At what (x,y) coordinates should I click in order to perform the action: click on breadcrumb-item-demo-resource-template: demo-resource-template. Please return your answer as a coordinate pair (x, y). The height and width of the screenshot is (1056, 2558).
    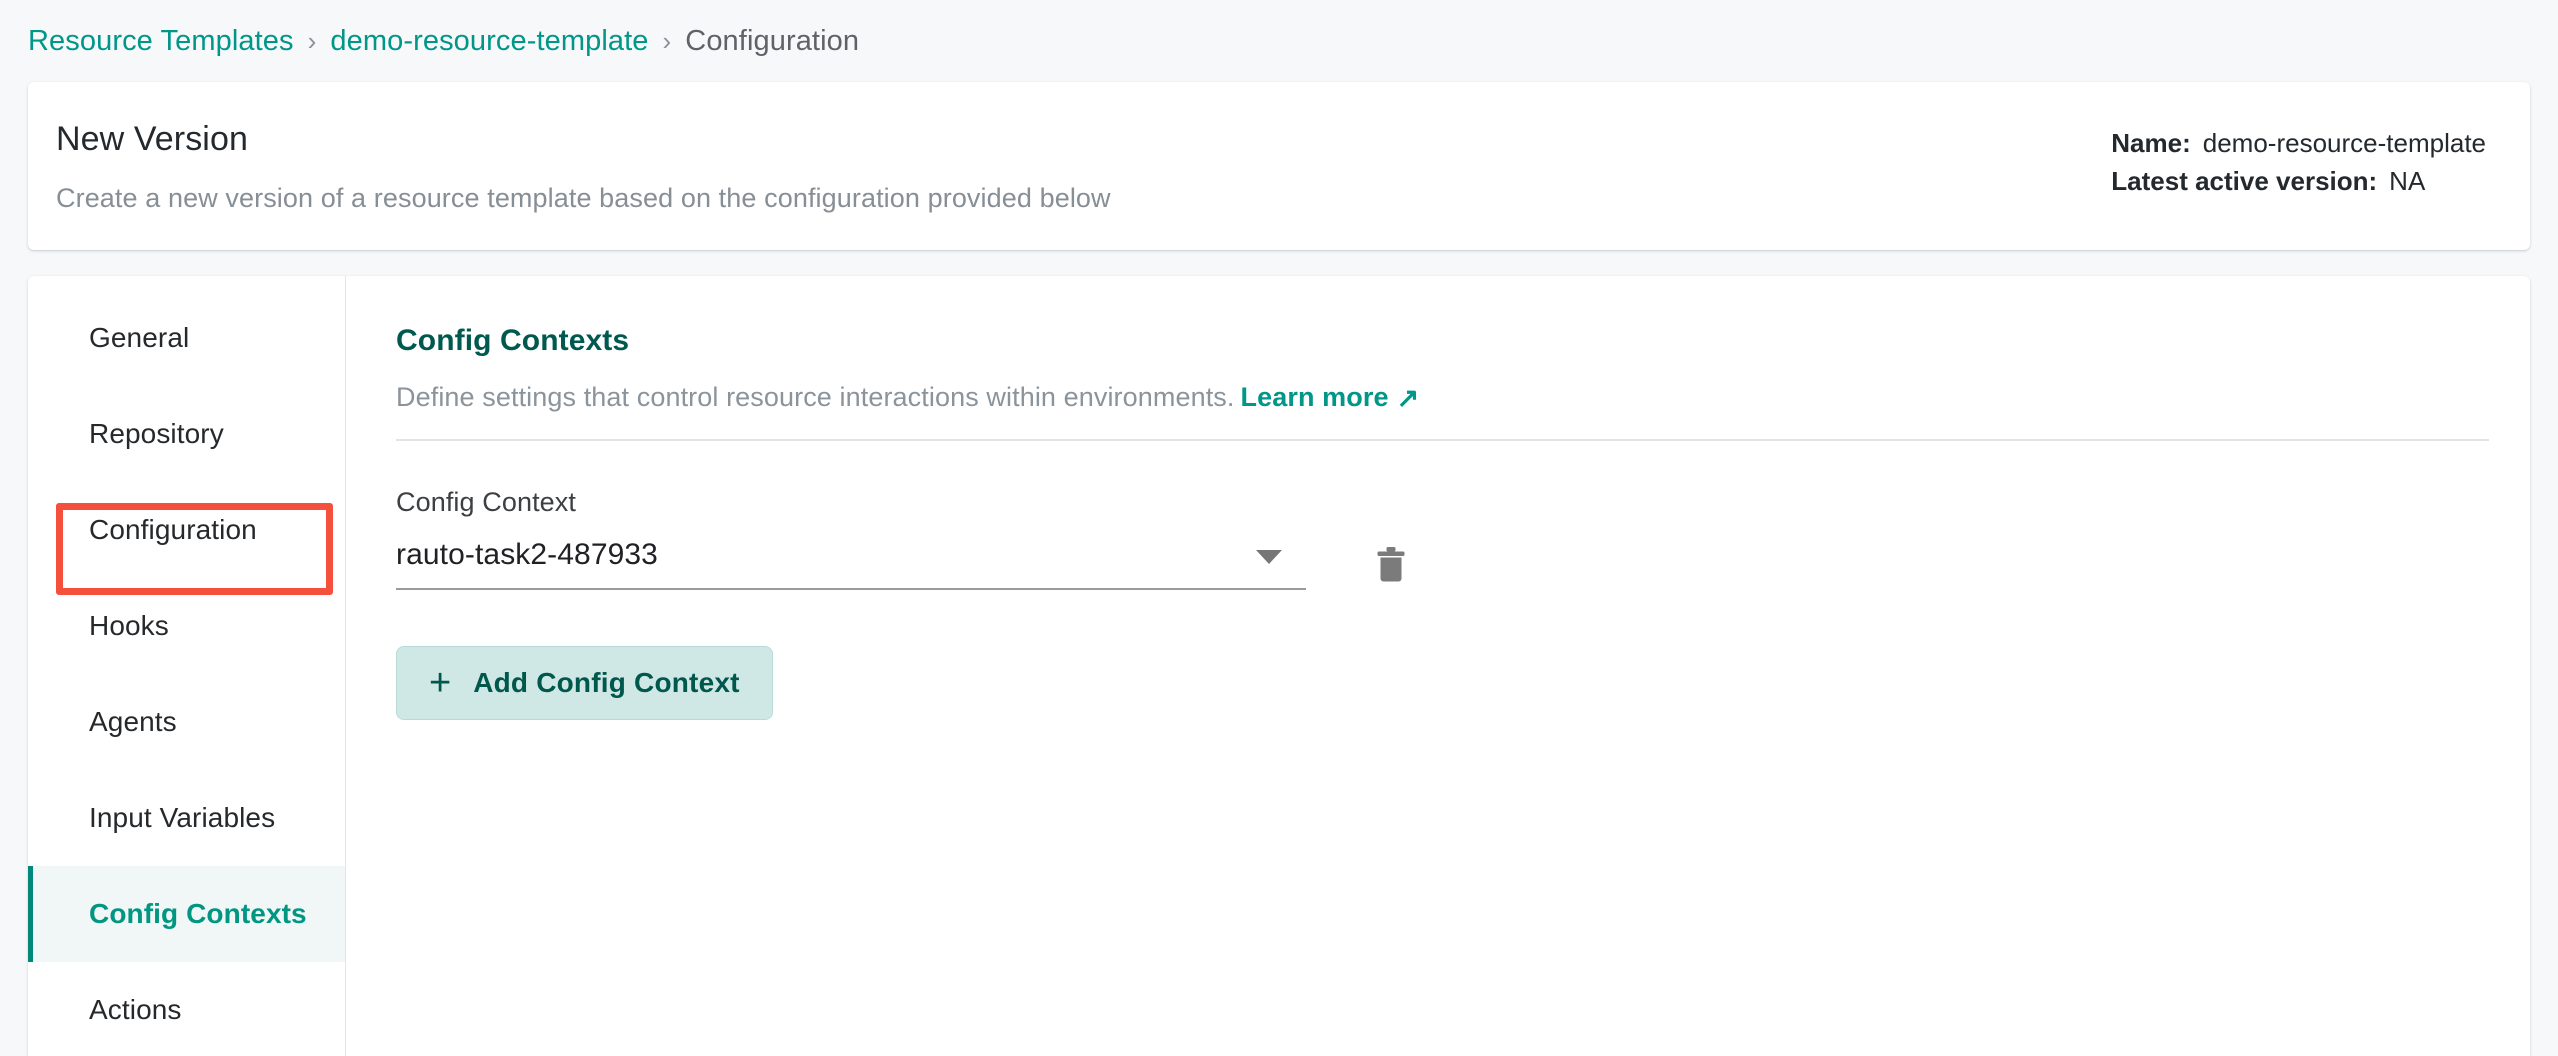
    Looking at the image, I should click on (489, 41).